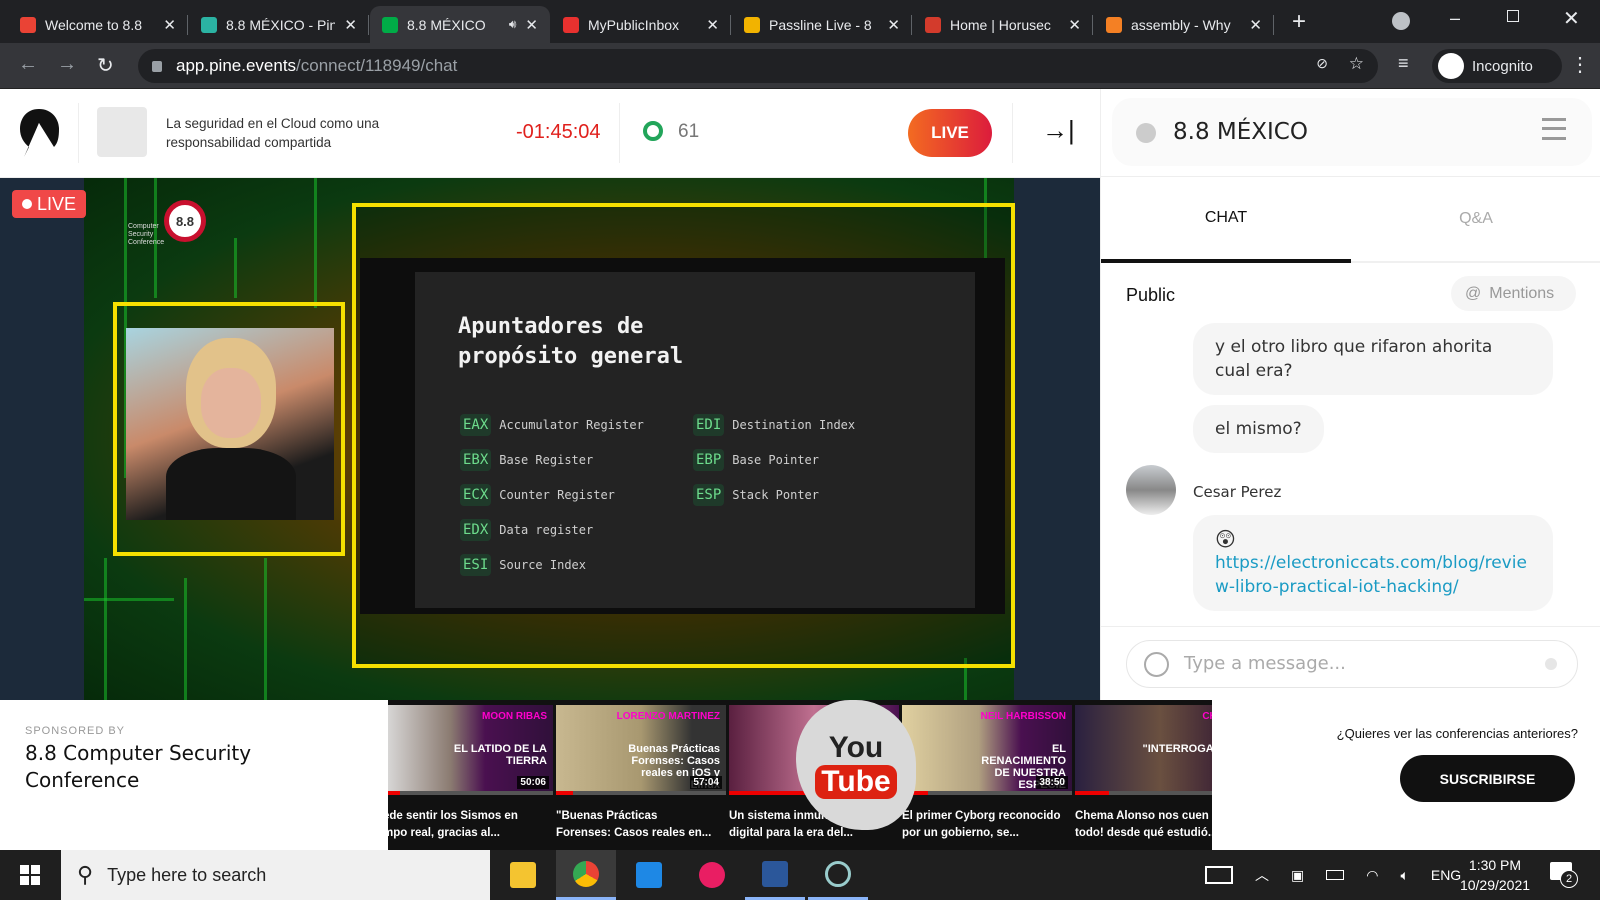 This screenshot has height=900, width=1600. I want to click on url-bar: app.pine.events/connect/118949/chat ☆ ⊘, so click(758, 66).